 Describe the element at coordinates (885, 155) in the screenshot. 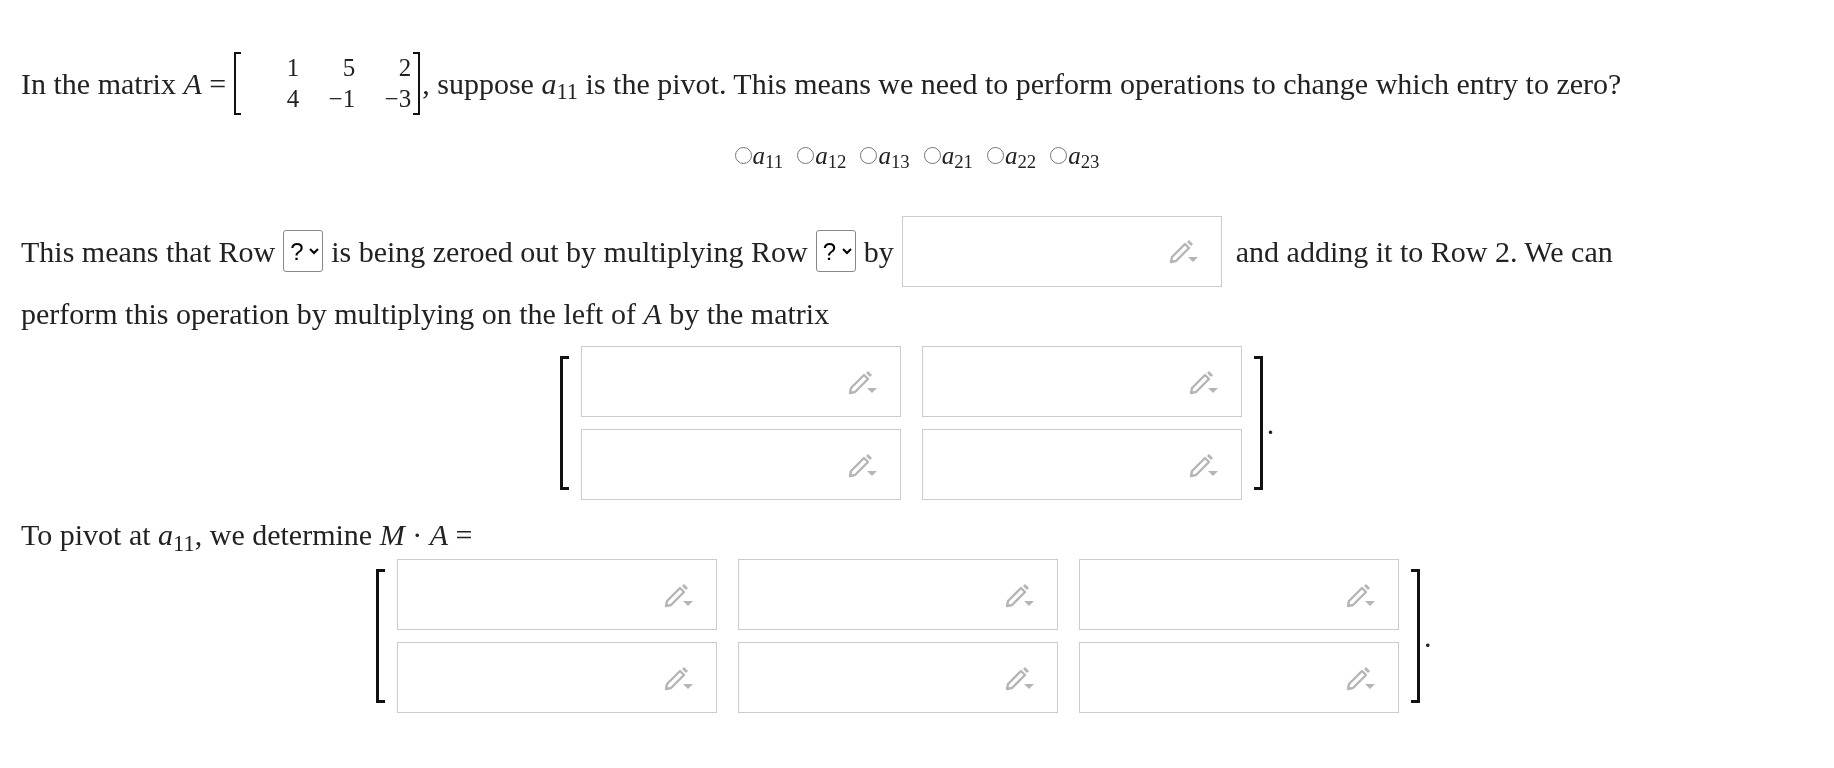

I see `answer-option: a$_{13}$` at that location.